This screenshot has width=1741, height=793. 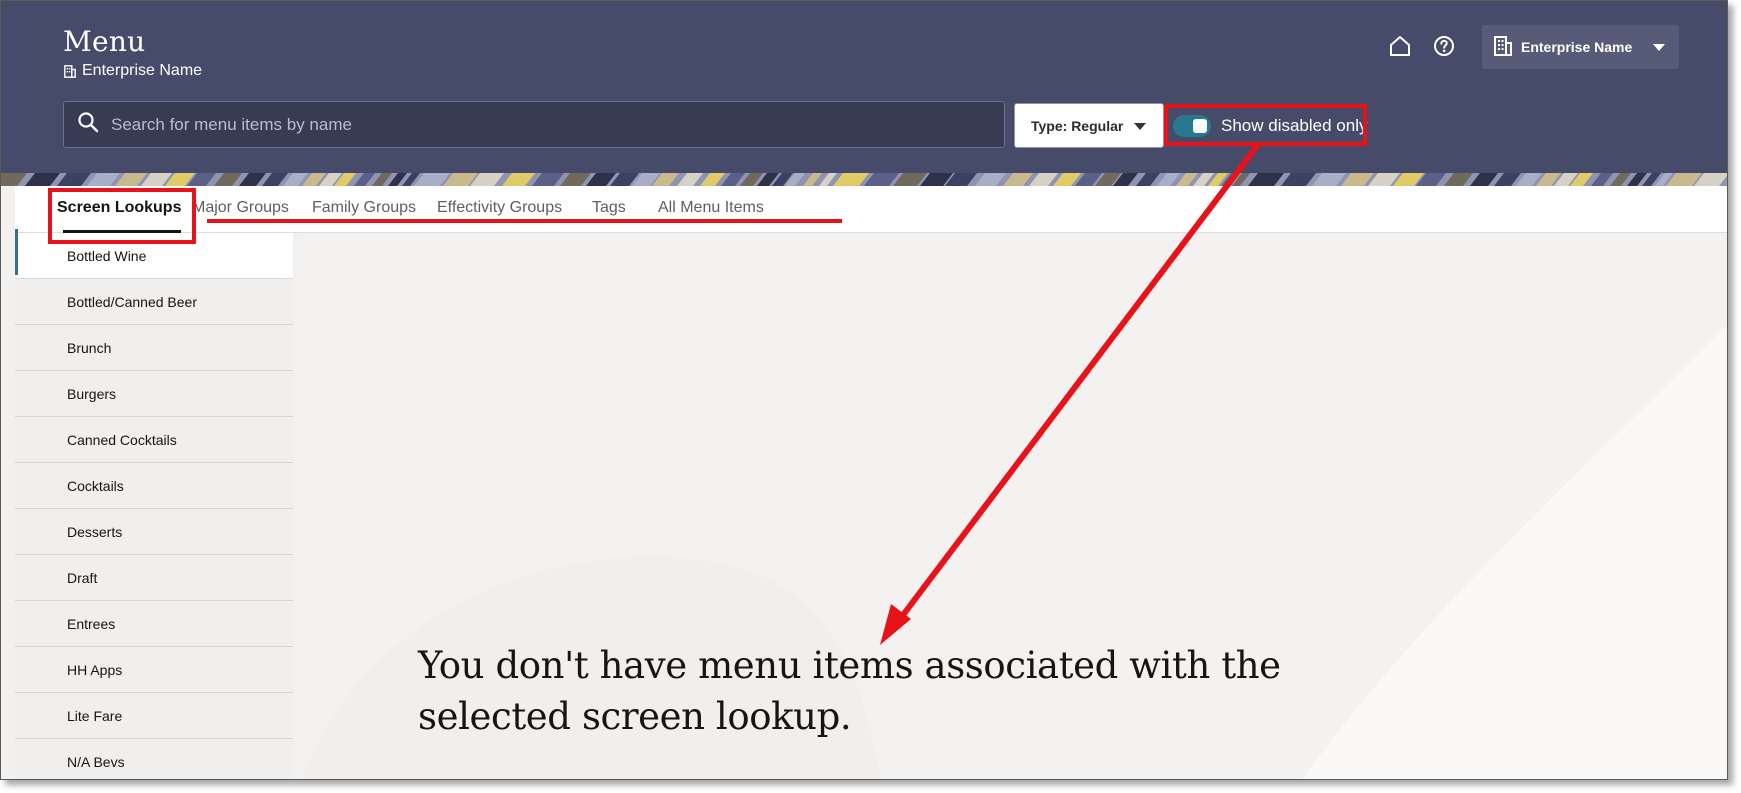 I want to click on tab-major-groups: Major Groups, so click(x=240, y=208).